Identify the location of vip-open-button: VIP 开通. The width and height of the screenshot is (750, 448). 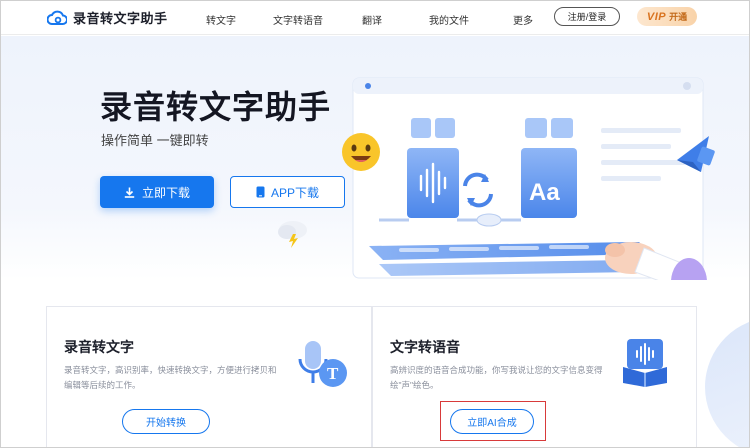
(667, 16).